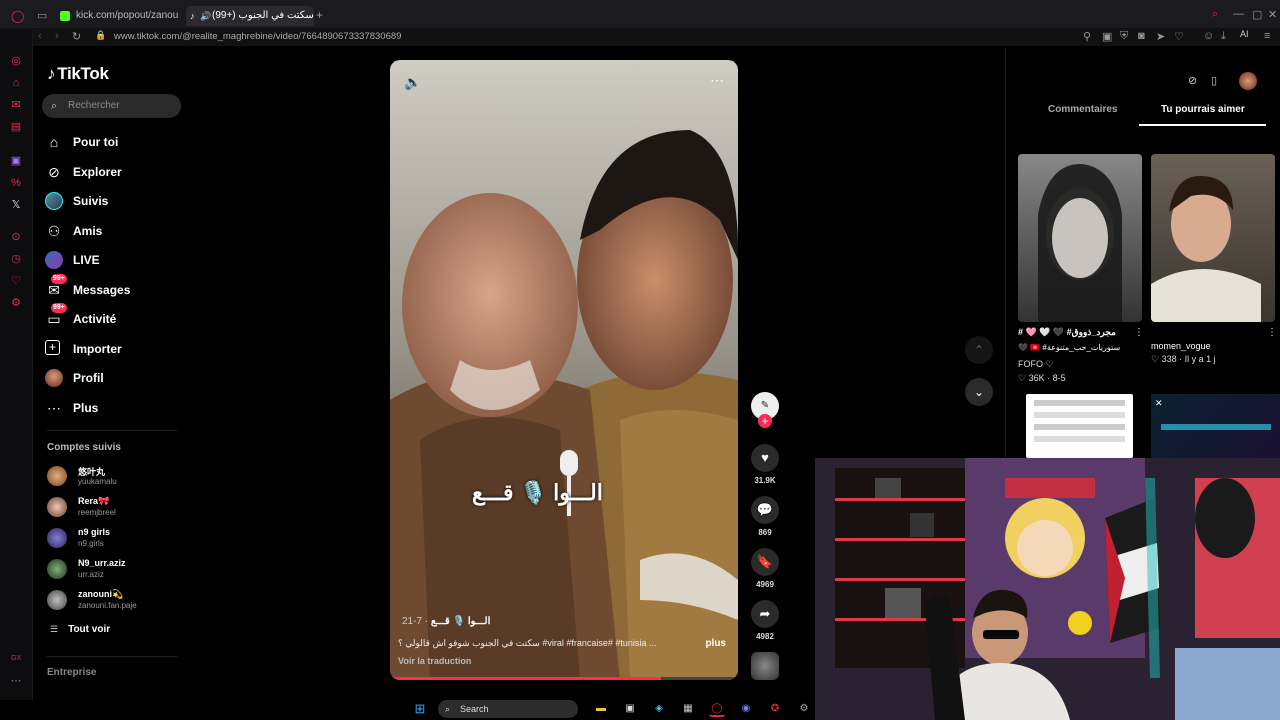 This screenshot has width=1280, height=720. I want to click on following-account: zanouni💫 zanouni.fan.paje, so click(117, 602).